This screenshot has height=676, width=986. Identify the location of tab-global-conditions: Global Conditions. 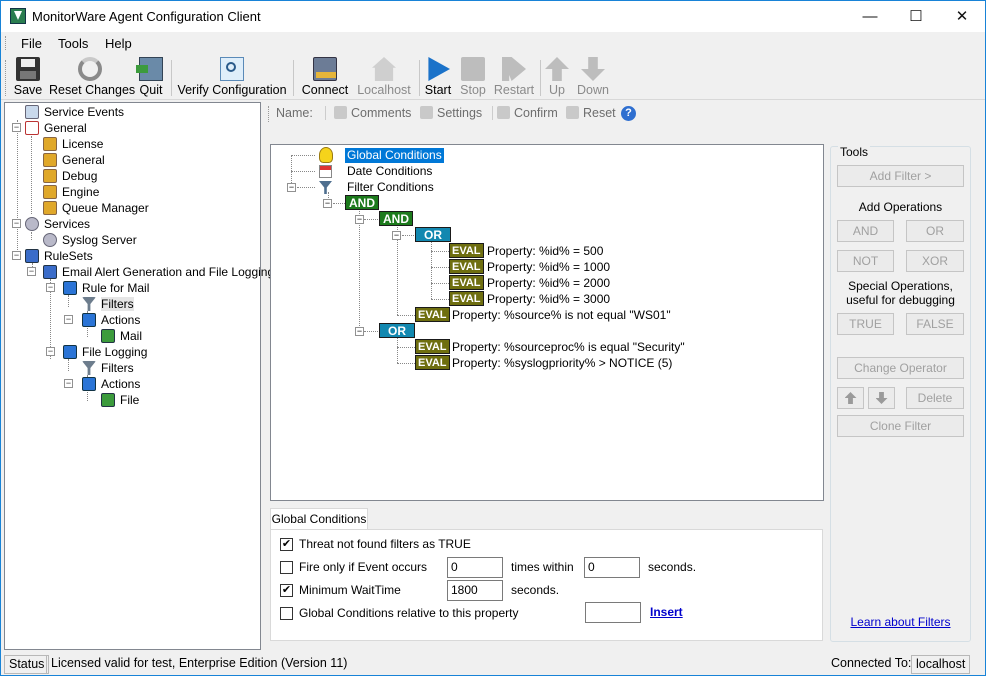
(319, 519).